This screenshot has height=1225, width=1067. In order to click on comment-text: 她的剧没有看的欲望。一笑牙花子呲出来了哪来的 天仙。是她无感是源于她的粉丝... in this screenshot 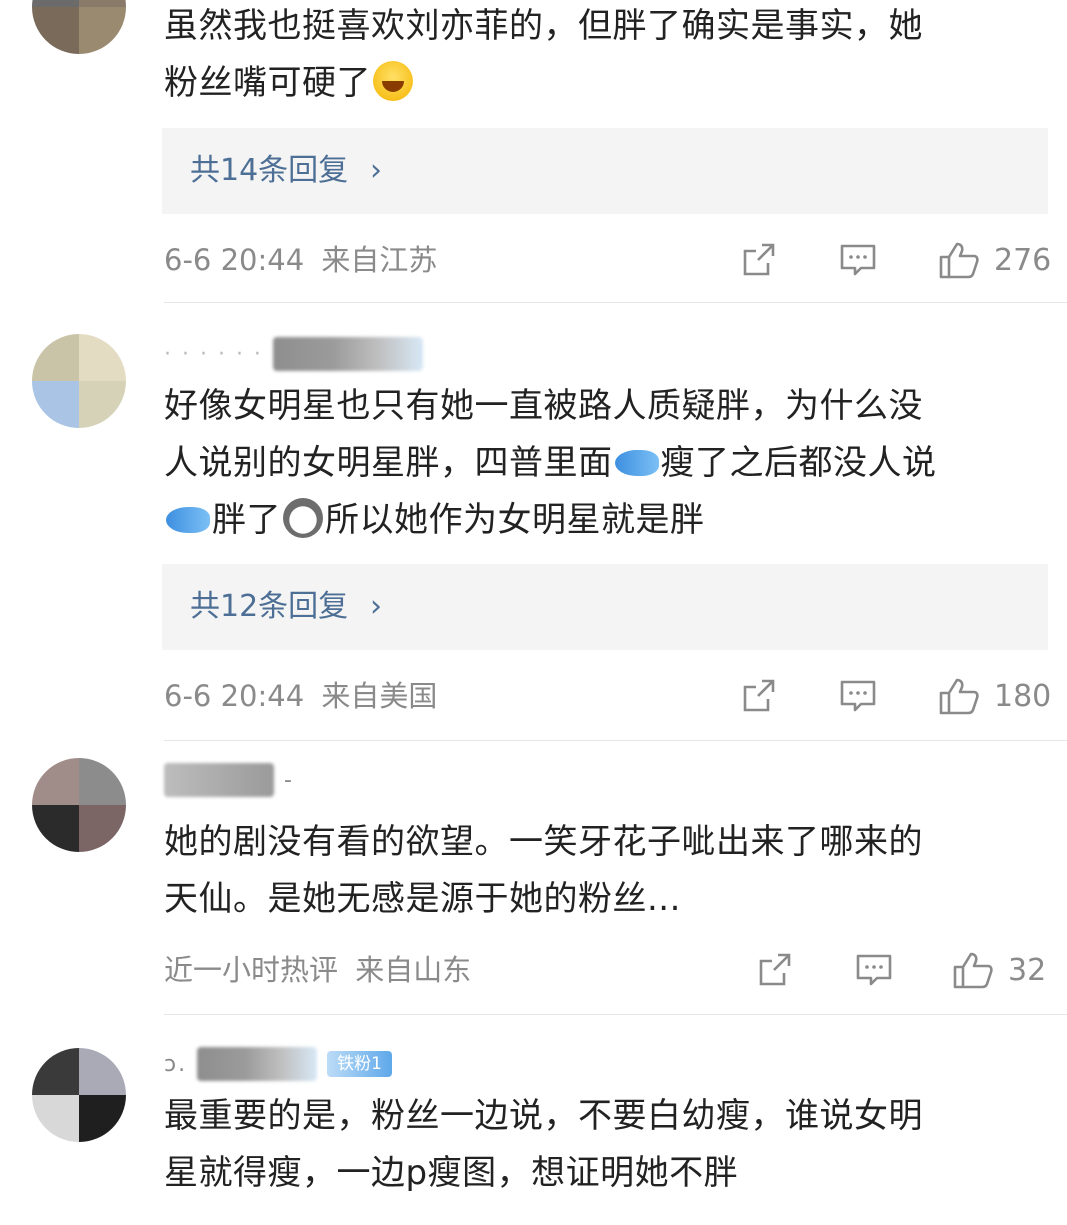, I will do `click(604, 871)`.